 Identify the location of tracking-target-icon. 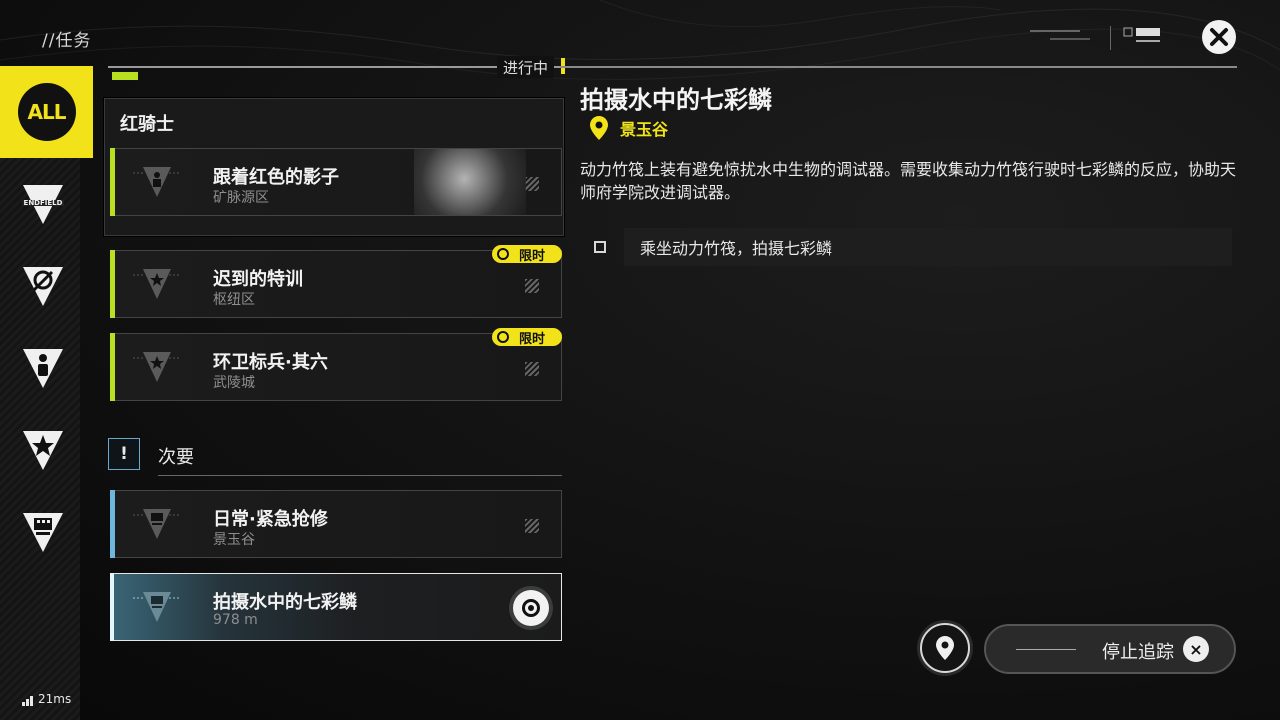
(531, 608).